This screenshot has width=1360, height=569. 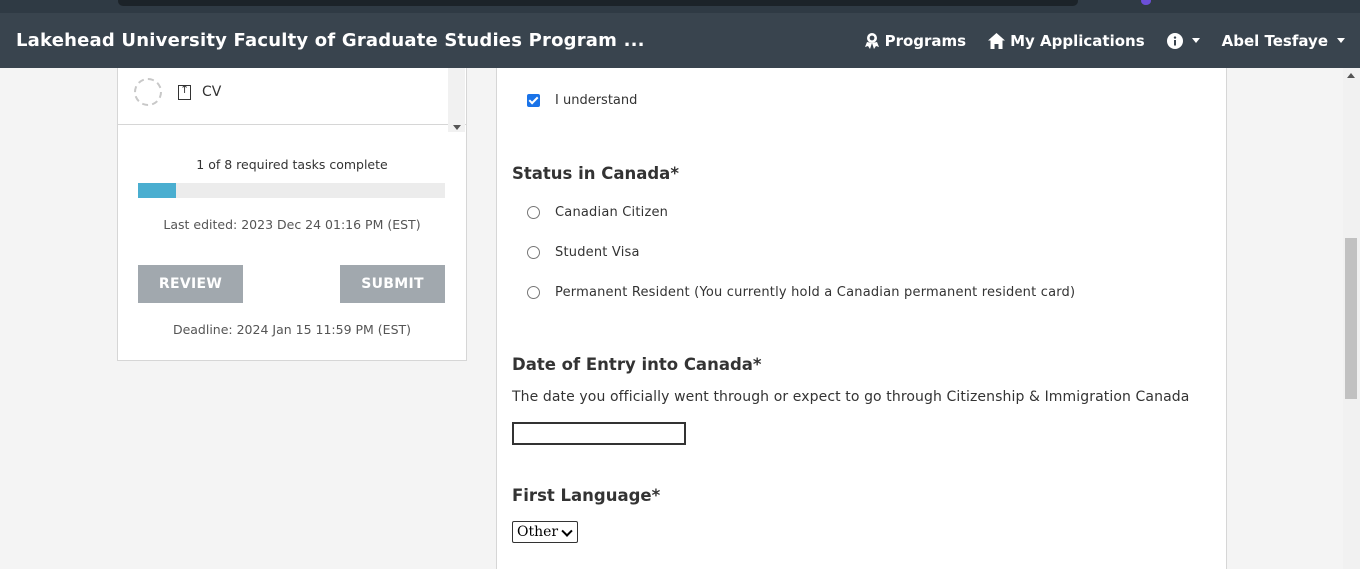 I want to click on nav-programs: Programs, so click(x=915, y=40).